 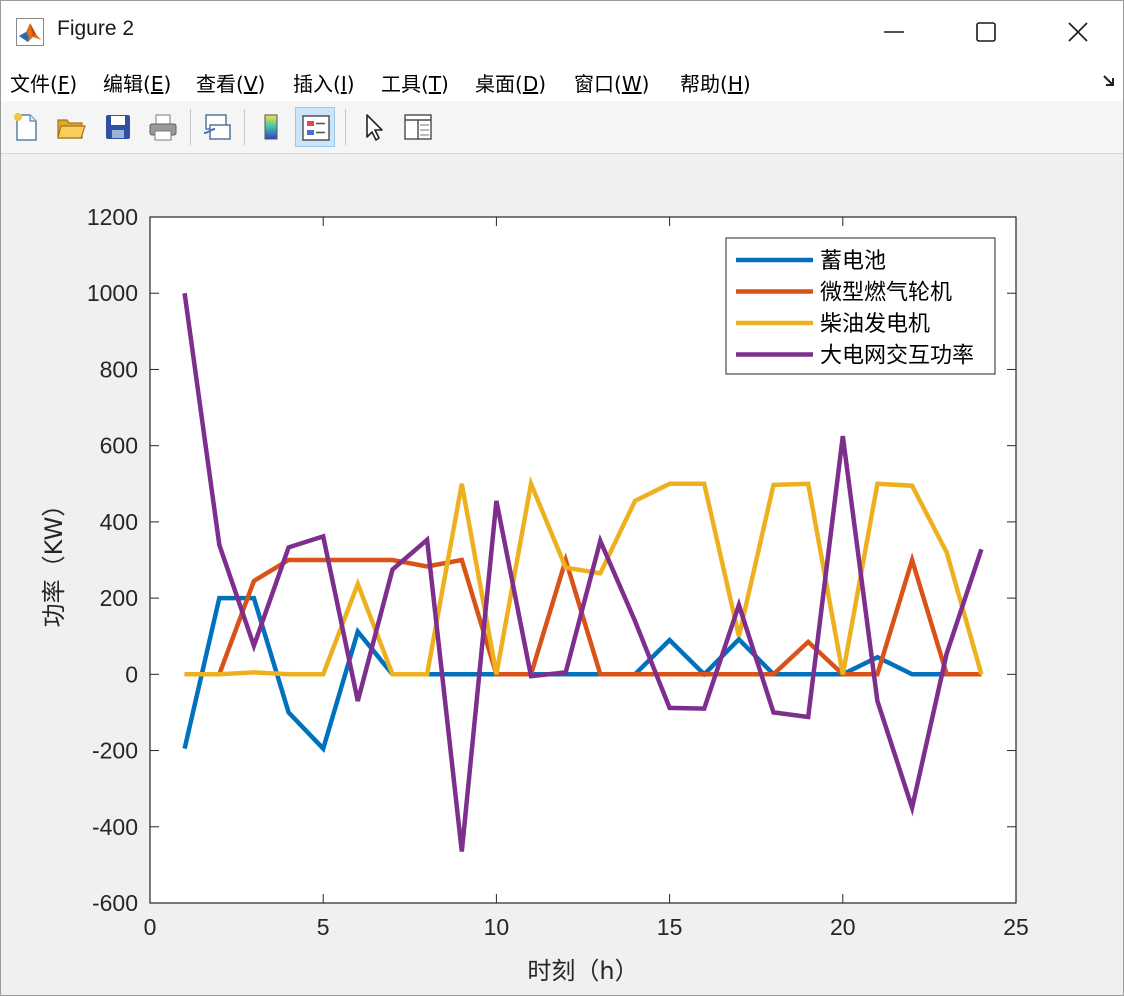 I want to click on x-tick-label: 20, so click(x=843, y=927).